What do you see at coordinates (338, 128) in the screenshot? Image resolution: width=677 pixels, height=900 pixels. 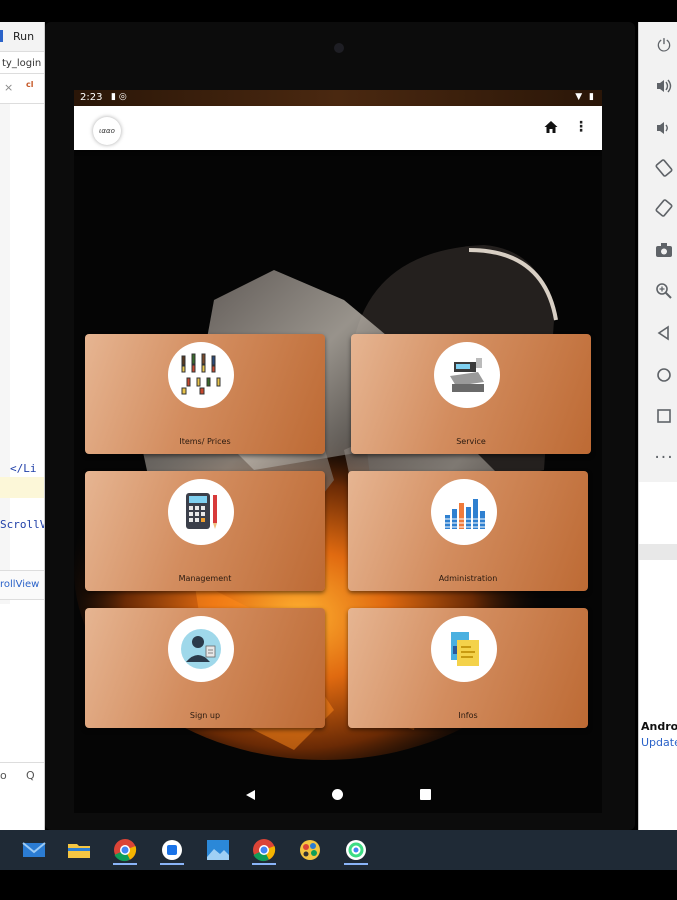 I see `app-toolbar: ιααο ⋮` at bounding box center [338, 128].